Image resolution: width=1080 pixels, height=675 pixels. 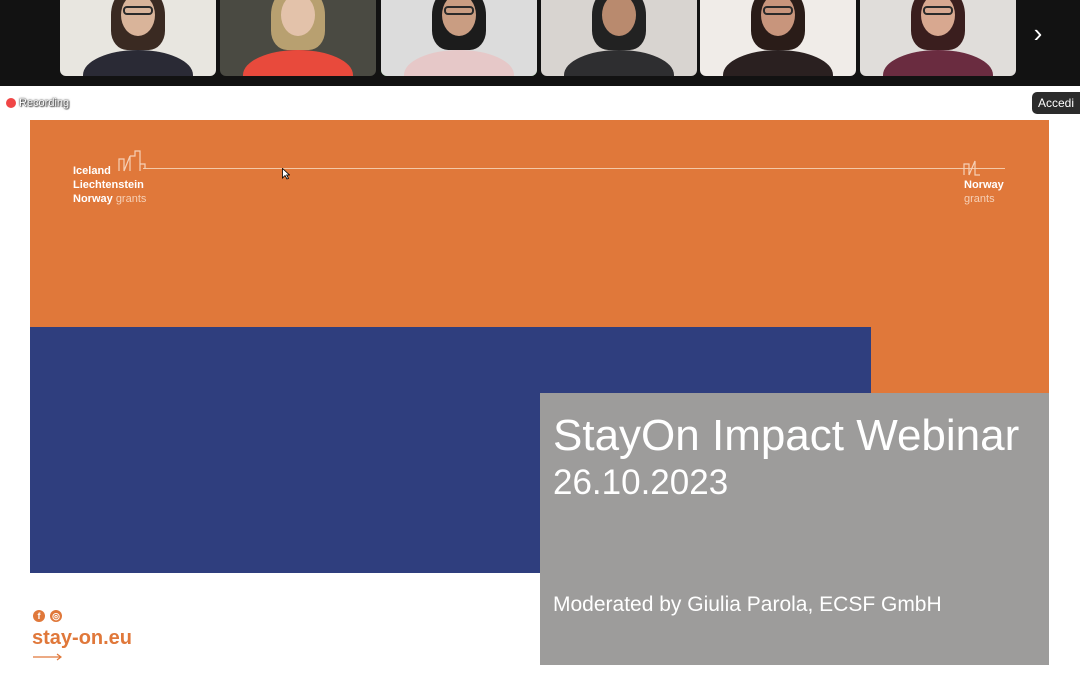 I want to click on logo-line-liechtenstein: Liechtenstein, so click(x=108, y=185).